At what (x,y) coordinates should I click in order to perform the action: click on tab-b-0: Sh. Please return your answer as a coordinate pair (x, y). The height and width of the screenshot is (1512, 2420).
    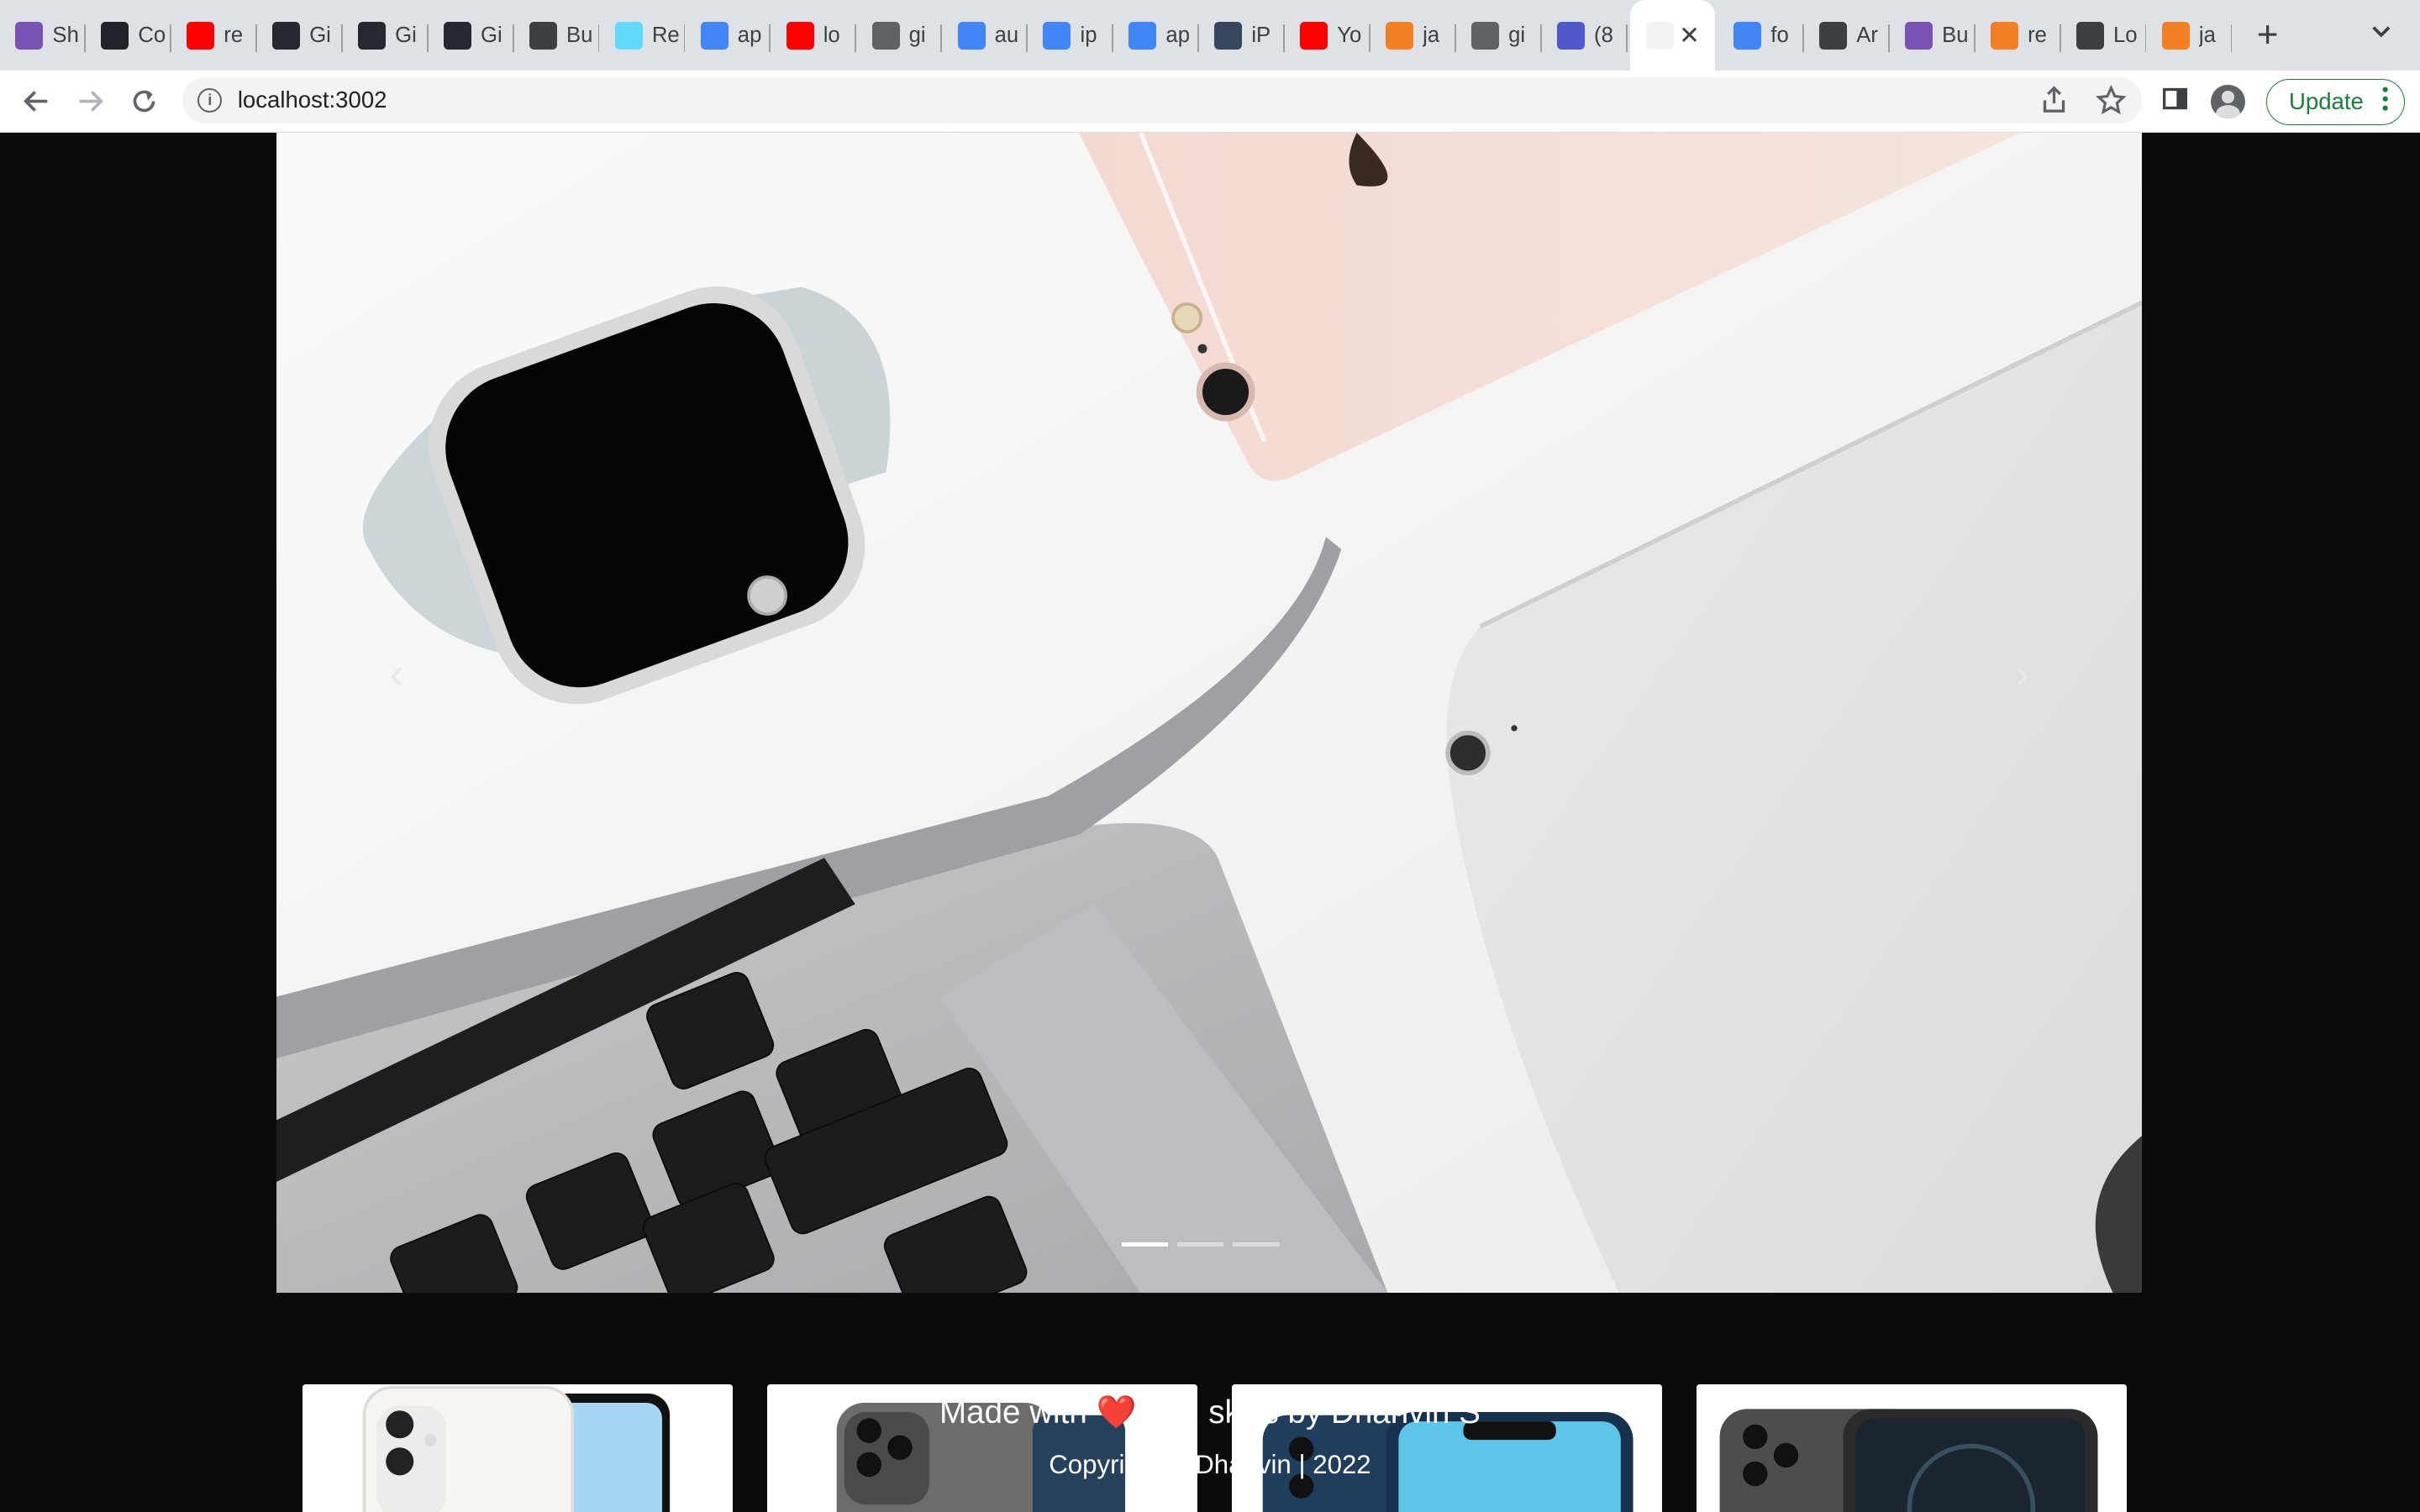
    Looking at the image, I should click on (43, 35).